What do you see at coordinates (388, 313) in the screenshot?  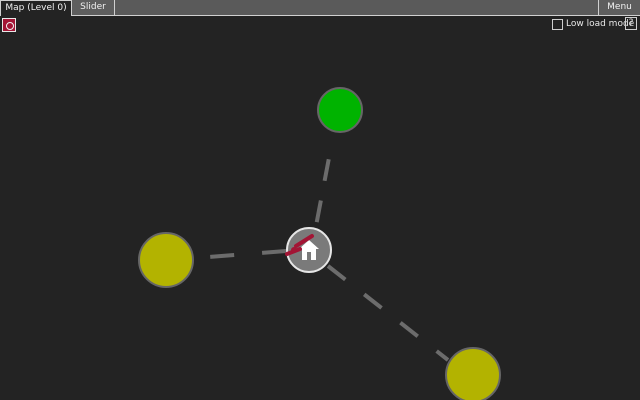 I see `link-home-yellow-southeast` at bounding box center [388, 313].